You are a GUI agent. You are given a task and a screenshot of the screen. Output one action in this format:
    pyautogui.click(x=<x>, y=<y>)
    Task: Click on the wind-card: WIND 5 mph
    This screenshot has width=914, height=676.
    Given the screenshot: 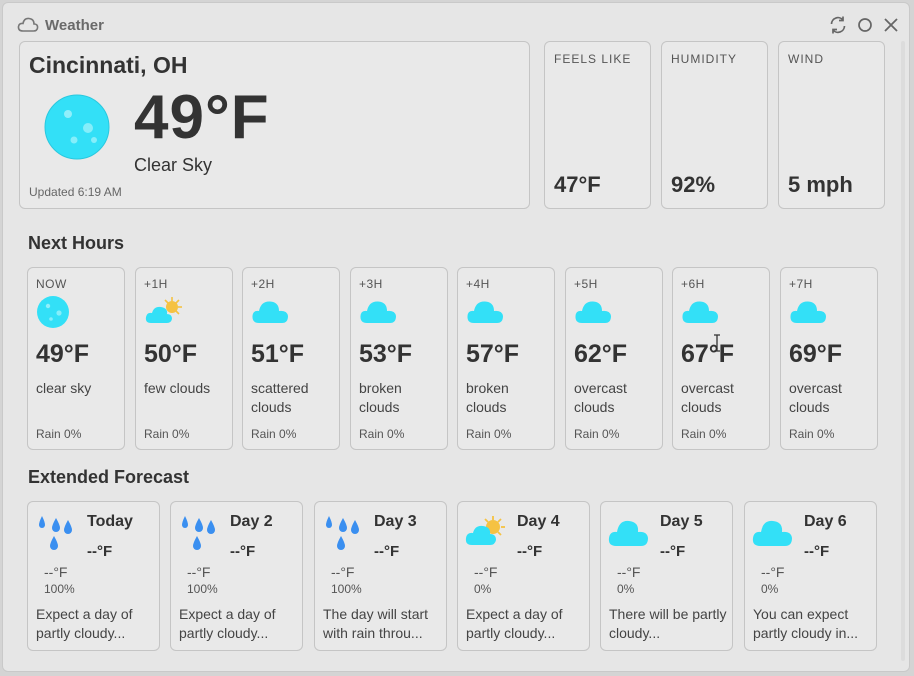 What is the action you would take?
    pyautogui.click(x=831, y=125)
    